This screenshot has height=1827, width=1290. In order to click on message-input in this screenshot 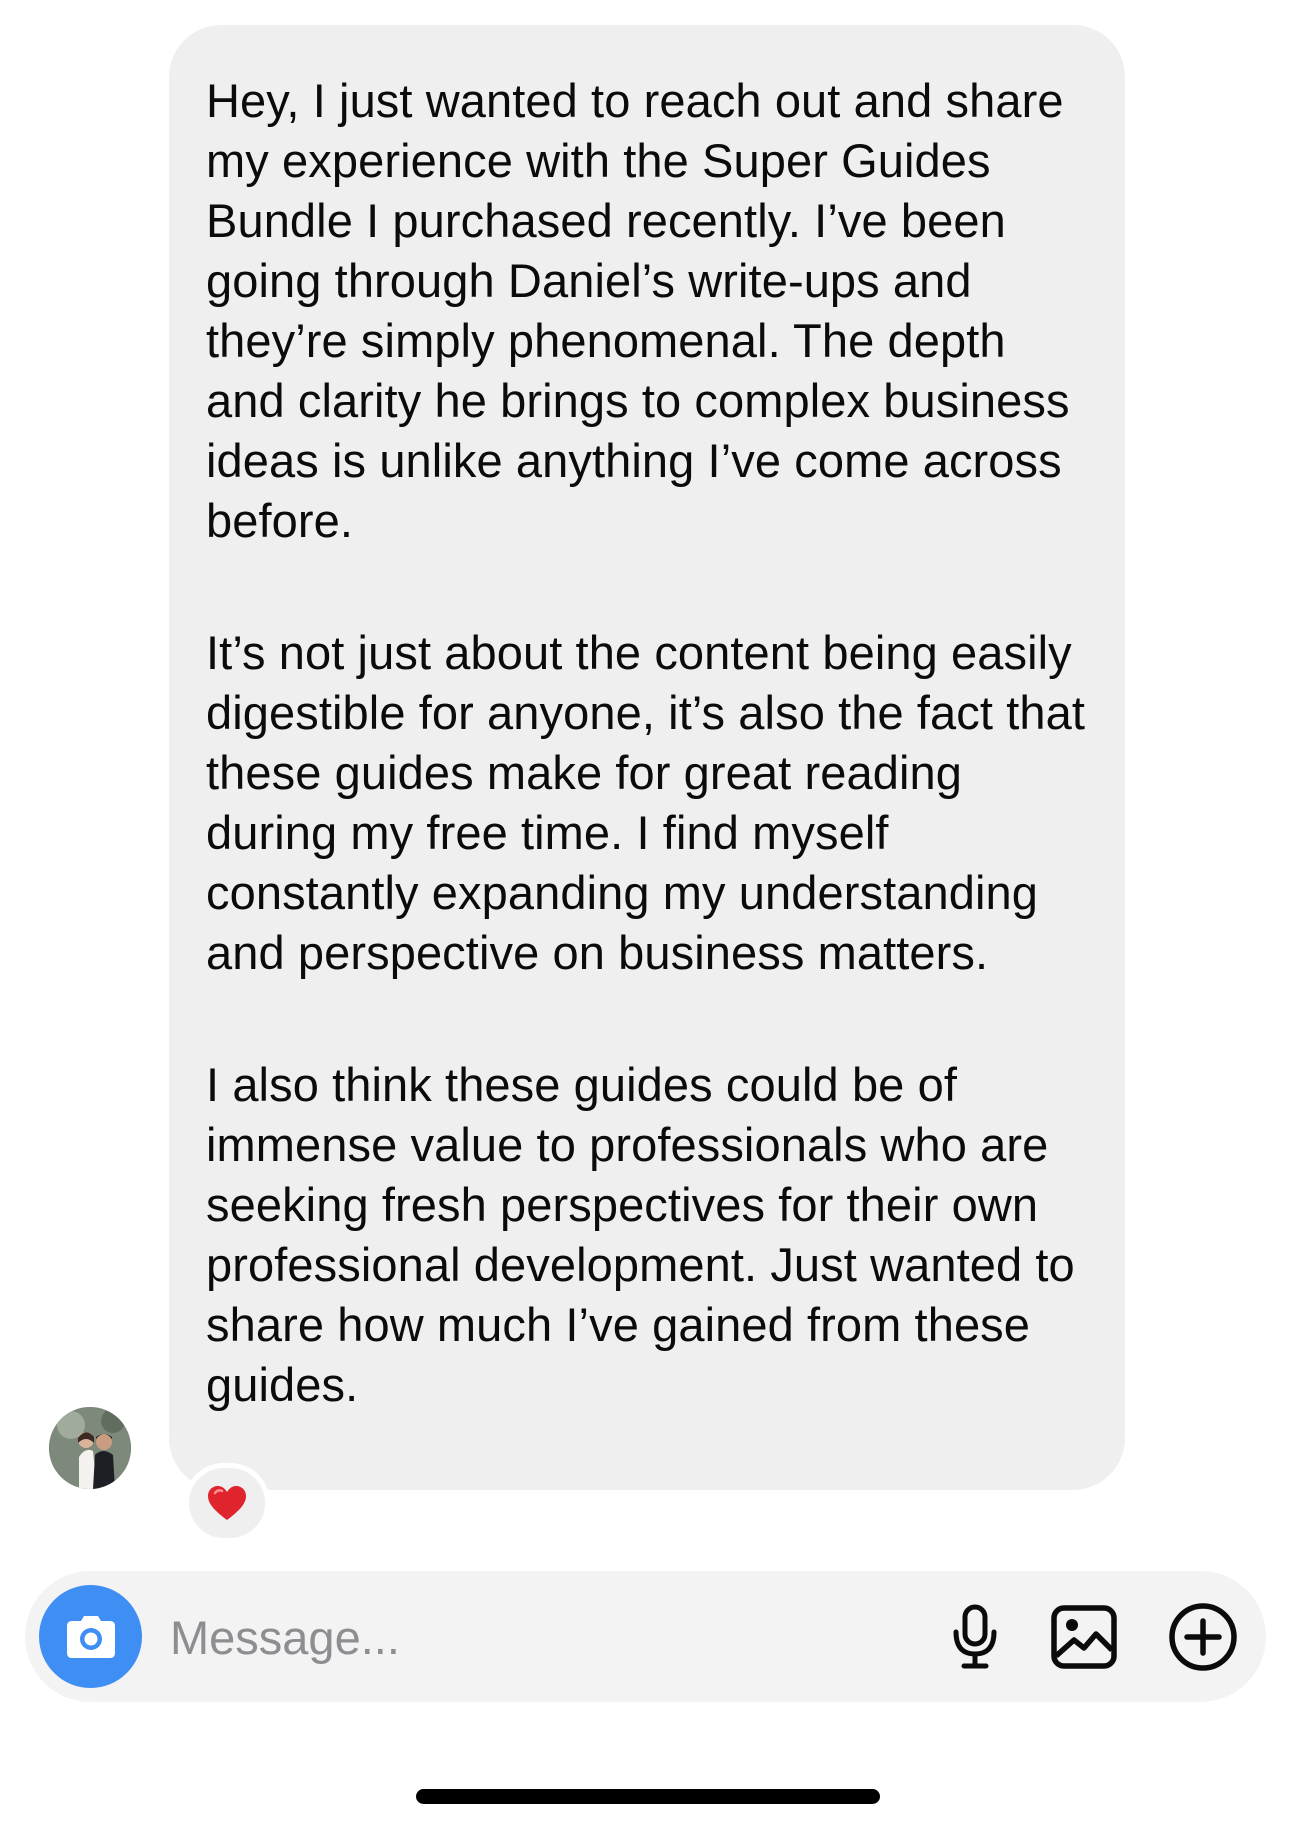, I will do `click(450, 1637)`.